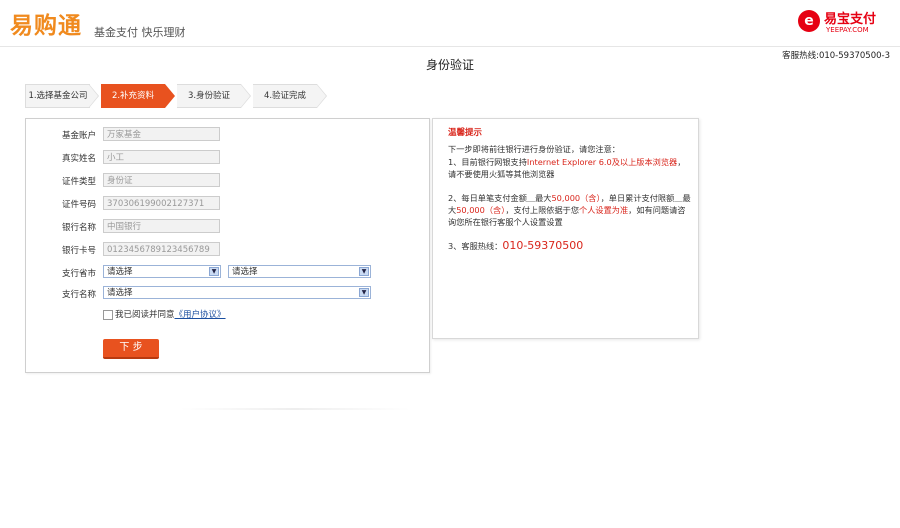 The image size is (900, 528). Describe the element at coordinates (161, 180) in the screenshot. I see `id-type-field: 身份证` at that location.